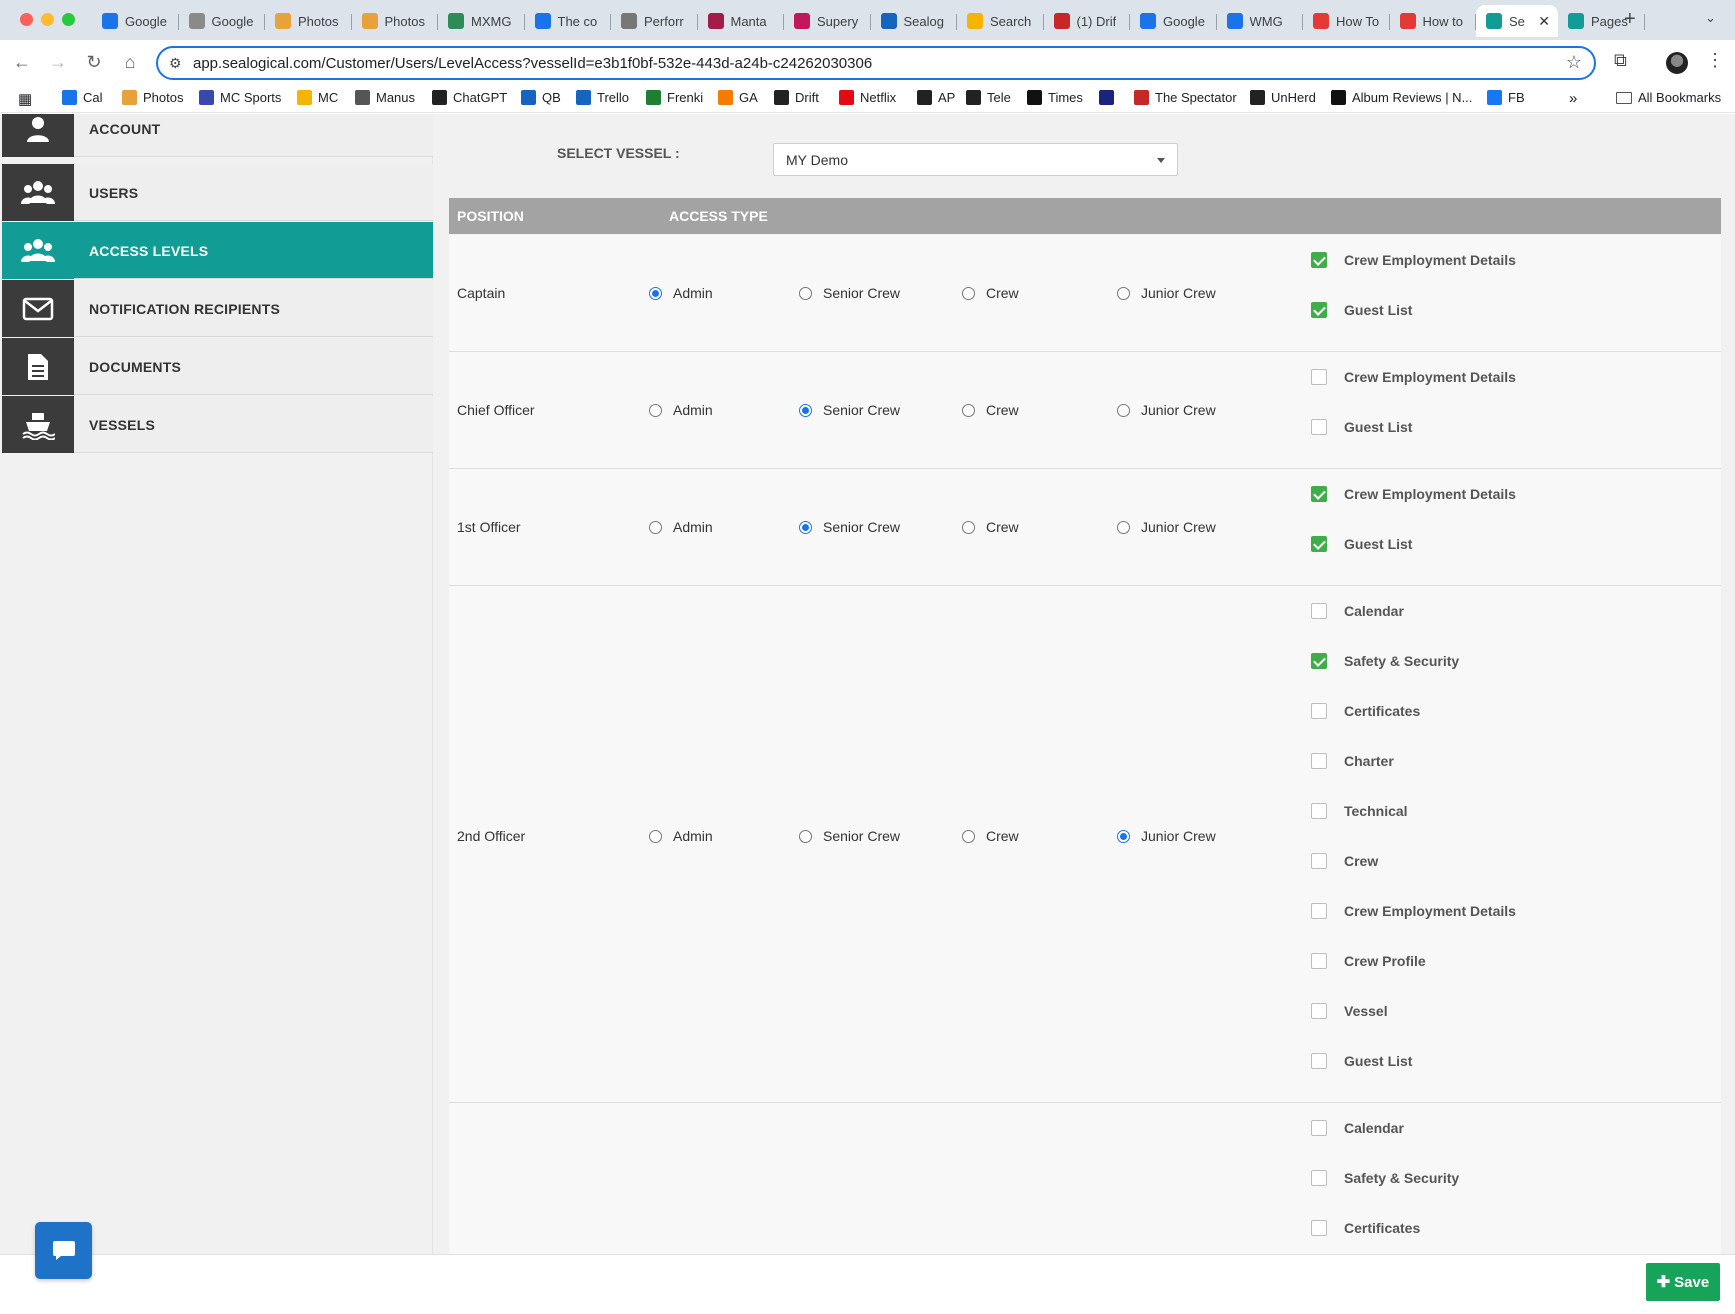  What do you see at coordinates (1668, 97) in the screenshot?
I see `all-bookmarks-folder: All Bookmarks` at bounding box center [1668, 97].